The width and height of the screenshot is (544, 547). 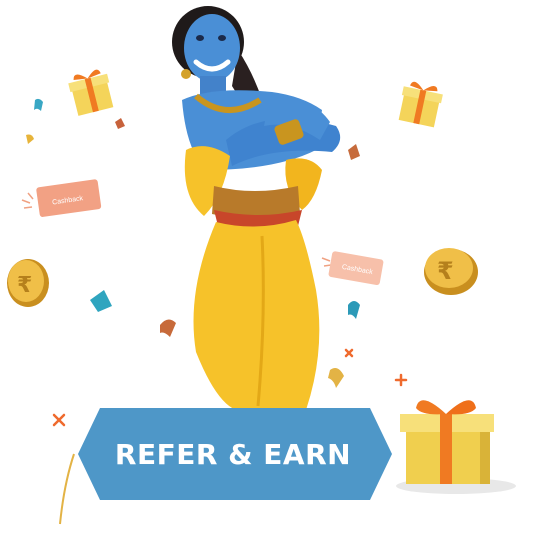 What do you see at coordinates (456, 447) in the screenshot?
I see `large-gift-box-icon` at bounding box center [456, 447].